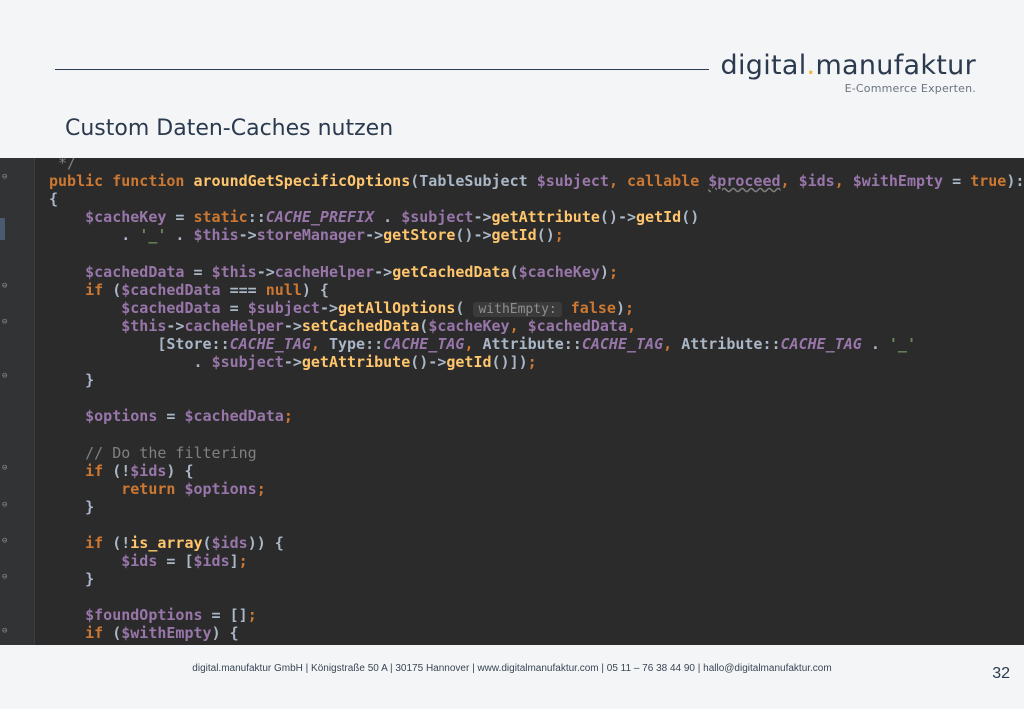  What do you see at coordinates (536, 416) in the screenshot?
I see `code-line: $options = $cachedData;` at bounding box center [536, 416].